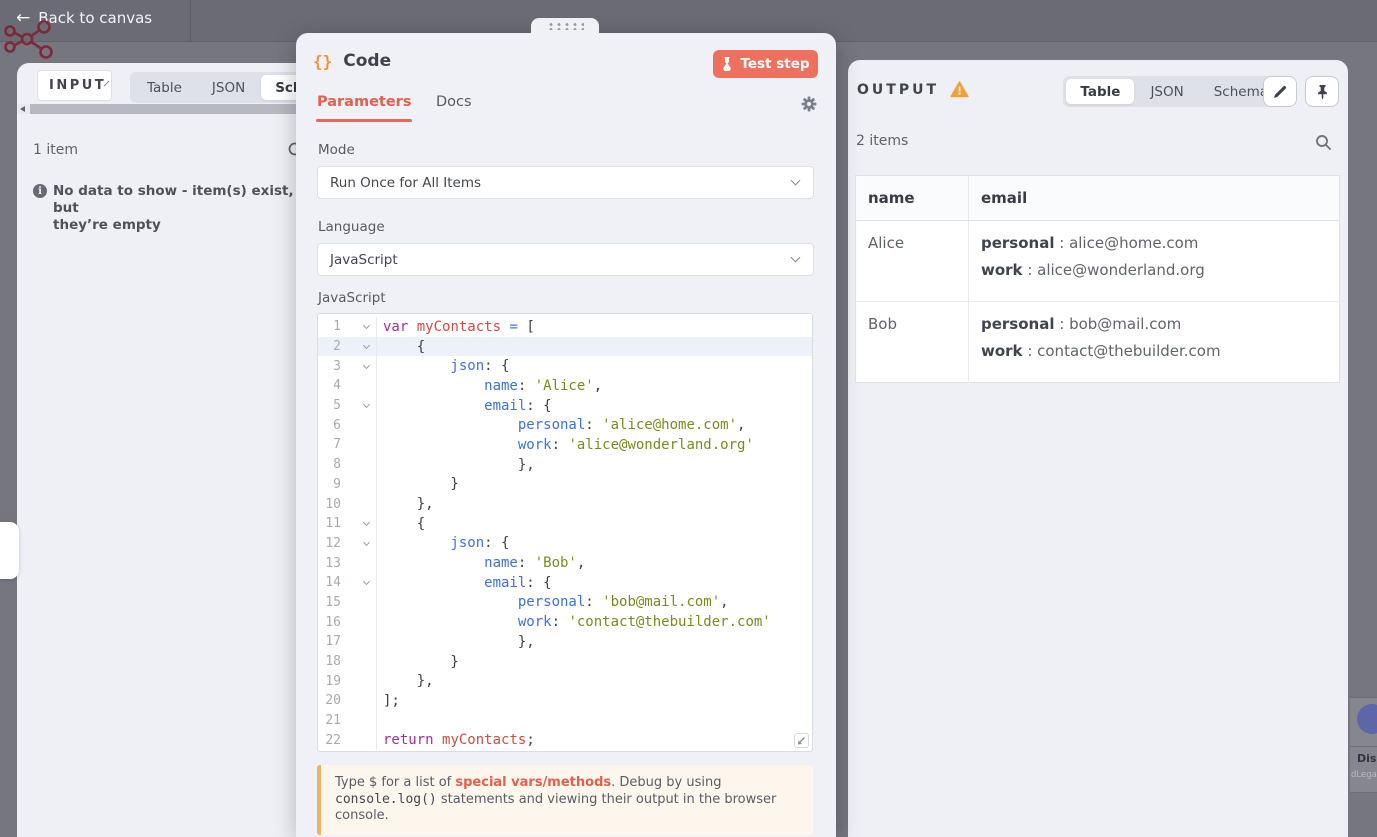  I want to click on code-line: 8},, so click(565, 464).